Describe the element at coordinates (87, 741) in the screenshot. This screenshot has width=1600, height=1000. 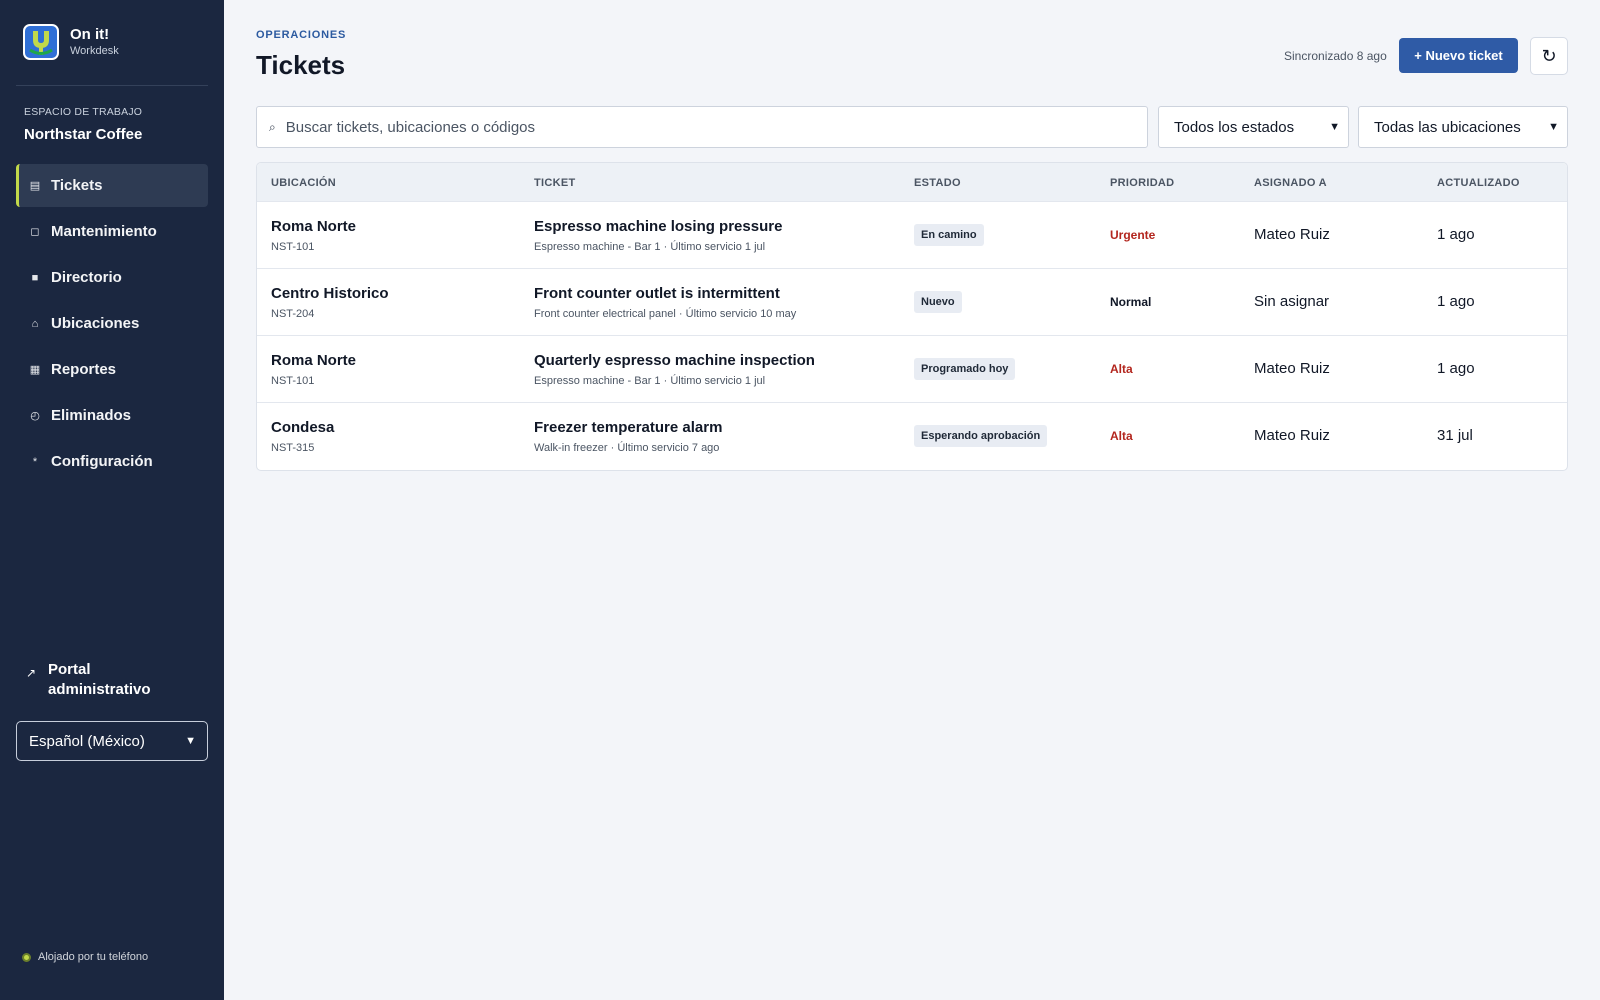
I see `language-value: Español (México)` at that location.